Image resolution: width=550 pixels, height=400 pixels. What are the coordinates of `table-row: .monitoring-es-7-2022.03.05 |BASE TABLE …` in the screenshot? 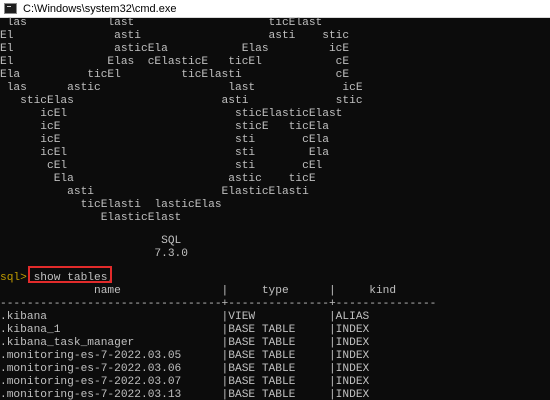 It's located at (185, 356).